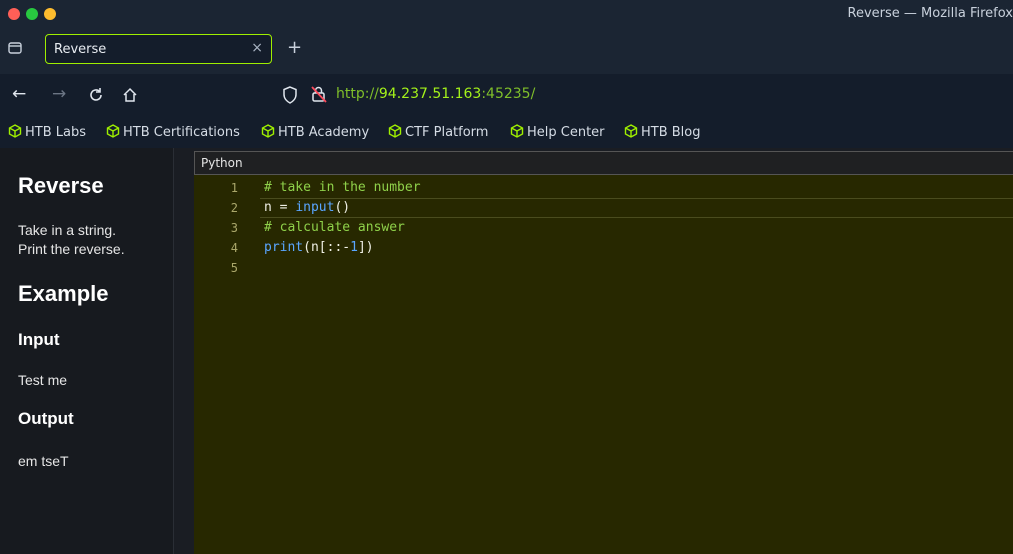  I want to click on code-number: 1, so click(354, 247).